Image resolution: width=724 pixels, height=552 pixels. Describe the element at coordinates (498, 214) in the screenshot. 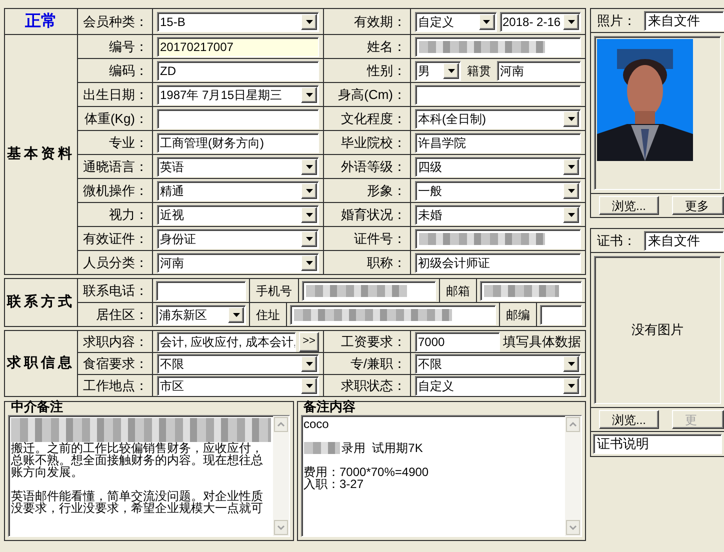

I see `dropdown: 未婚` at that location.